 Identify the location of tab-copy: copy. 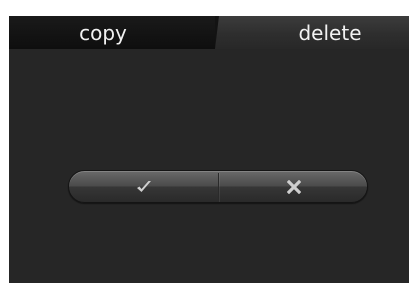
(112, 32).